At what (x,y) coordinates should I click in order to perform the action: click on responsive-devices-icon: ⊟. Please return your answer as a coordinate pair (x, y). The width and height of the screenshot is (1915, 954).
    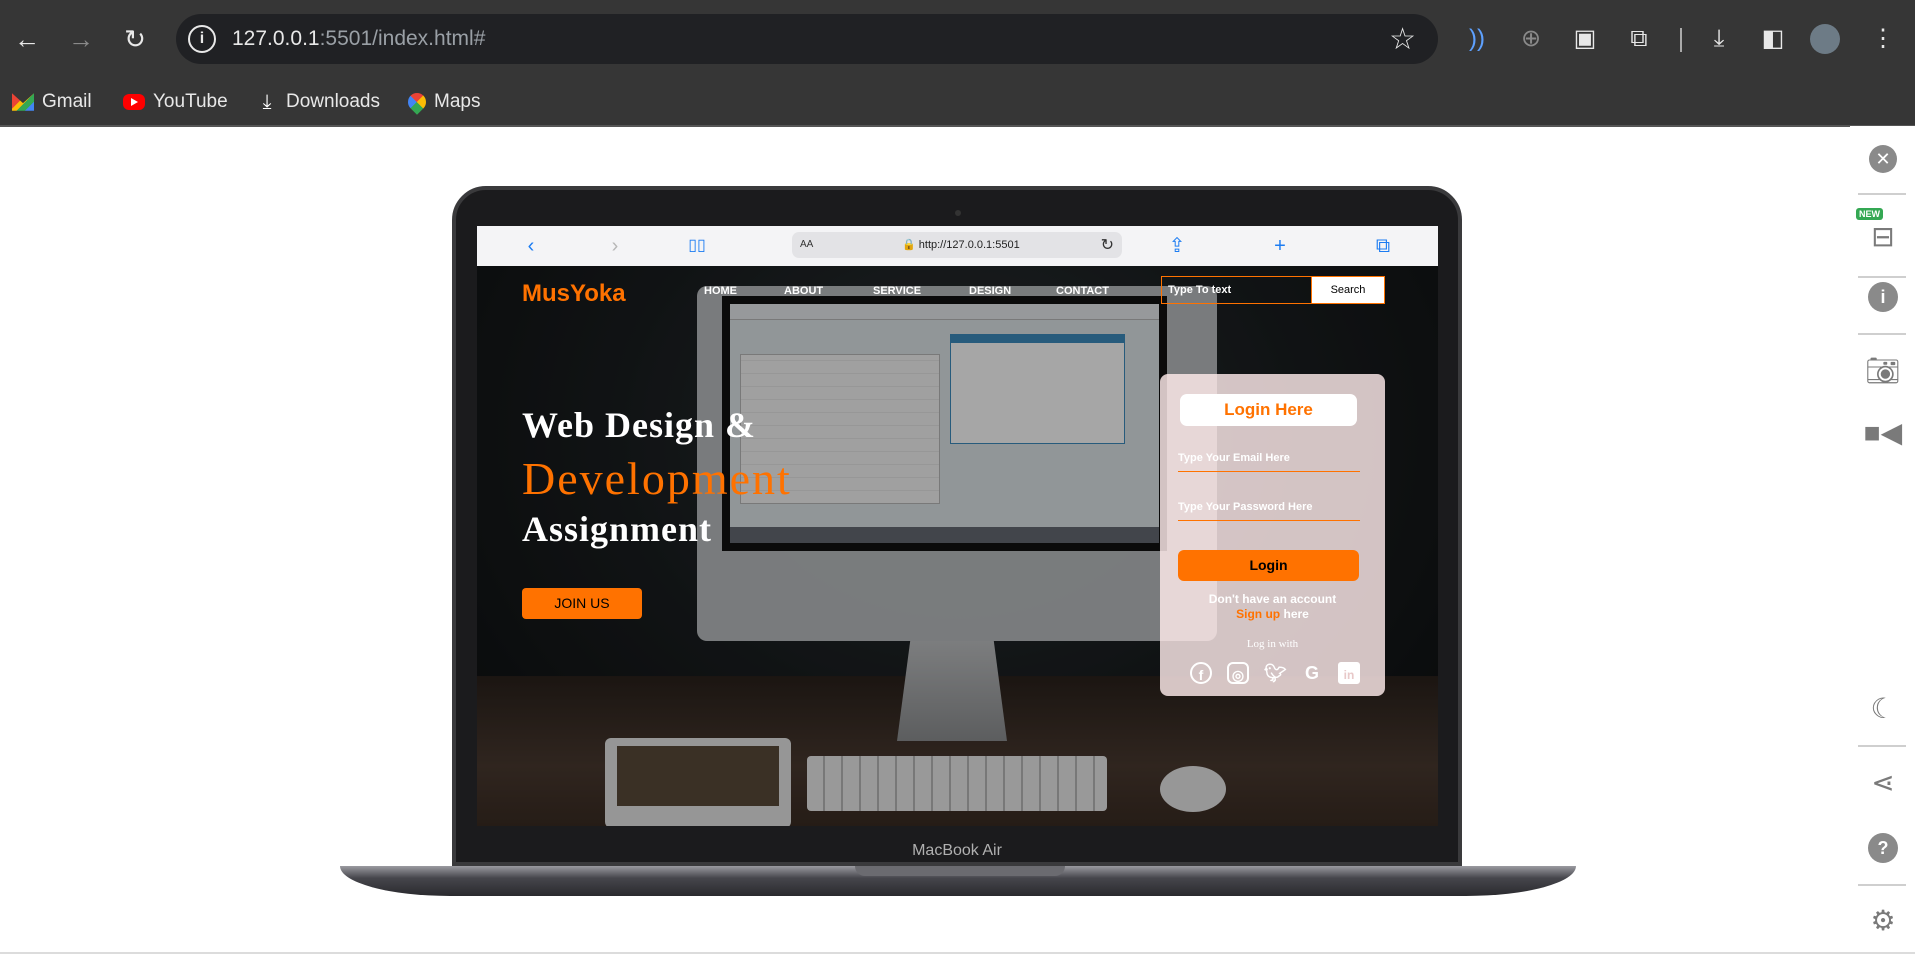
    Looking at the image, I should click on (1883, 237).